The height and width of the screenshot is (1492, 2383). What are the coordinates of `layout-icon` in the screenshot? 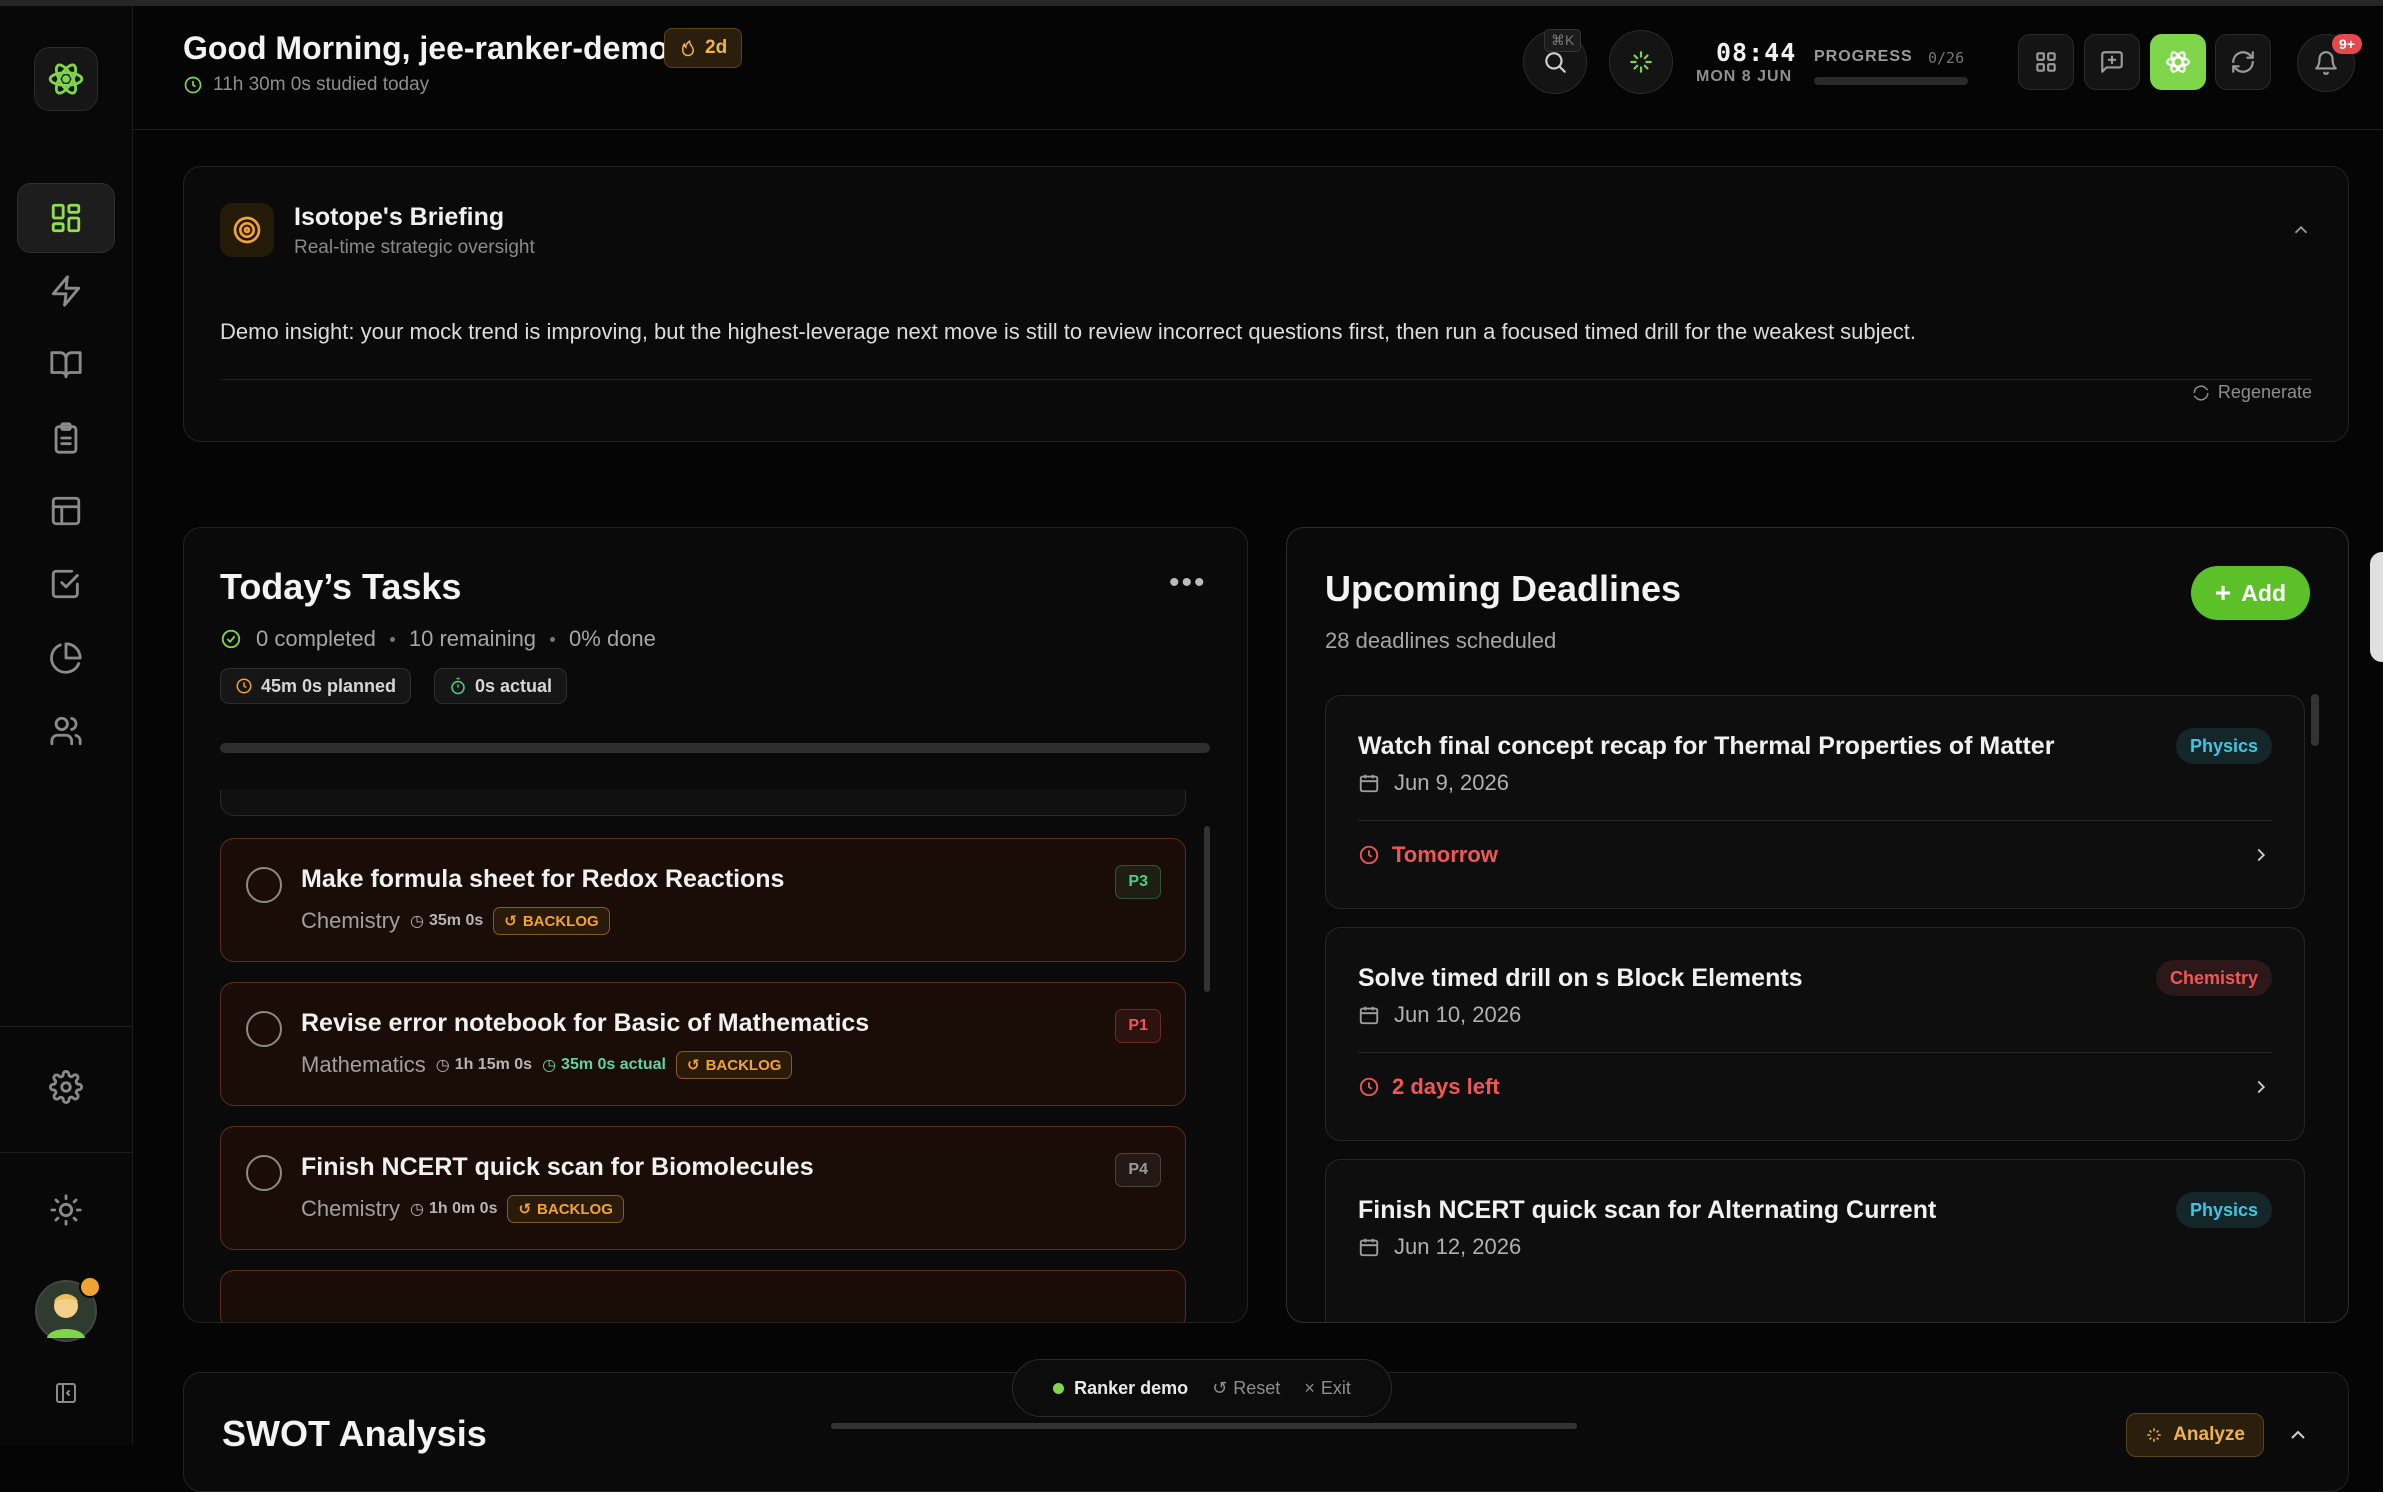 It's located at (66, 511).